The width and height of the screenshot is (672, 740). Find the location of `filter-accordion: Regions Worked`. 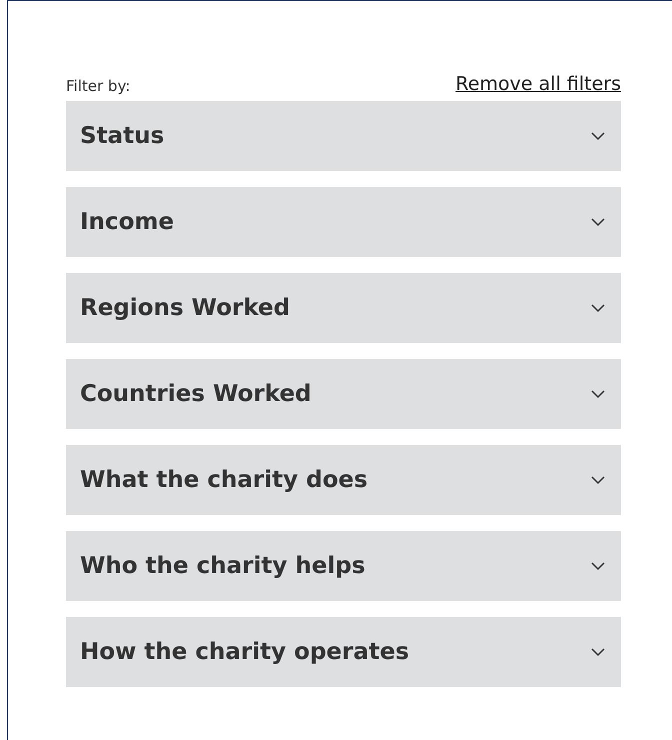

filter-accordion: Regions Worked is located at coordinates (343, 308).